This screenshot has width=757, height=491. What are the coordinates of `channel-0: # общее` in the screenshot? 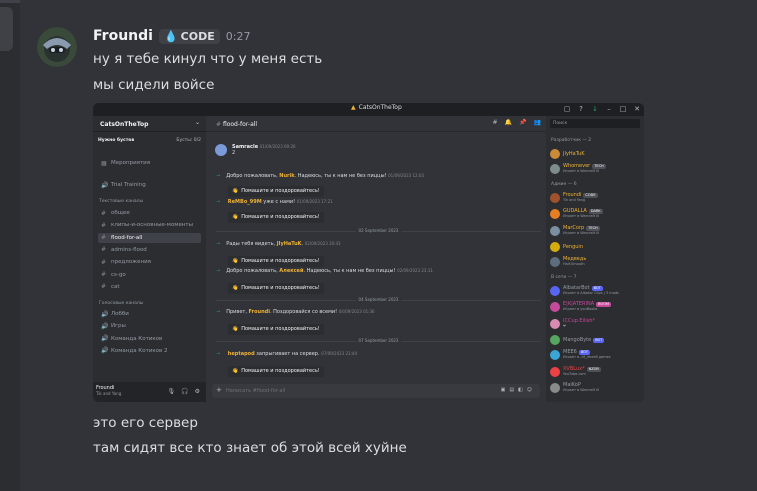 It's located at (149, 213).